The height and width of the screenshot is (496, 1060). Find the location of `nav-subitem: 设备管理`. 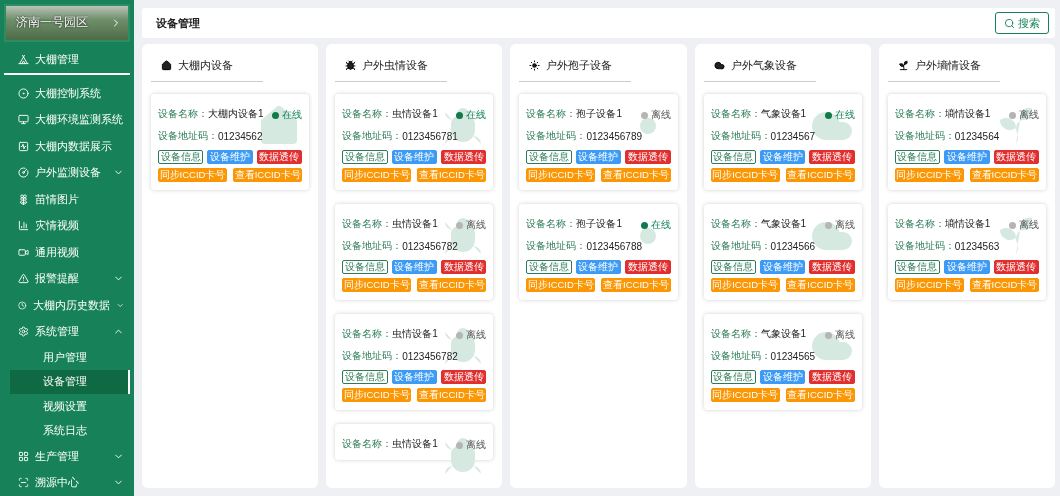

nav-subitem: 设备管理 is located at coordinates (70, 381).